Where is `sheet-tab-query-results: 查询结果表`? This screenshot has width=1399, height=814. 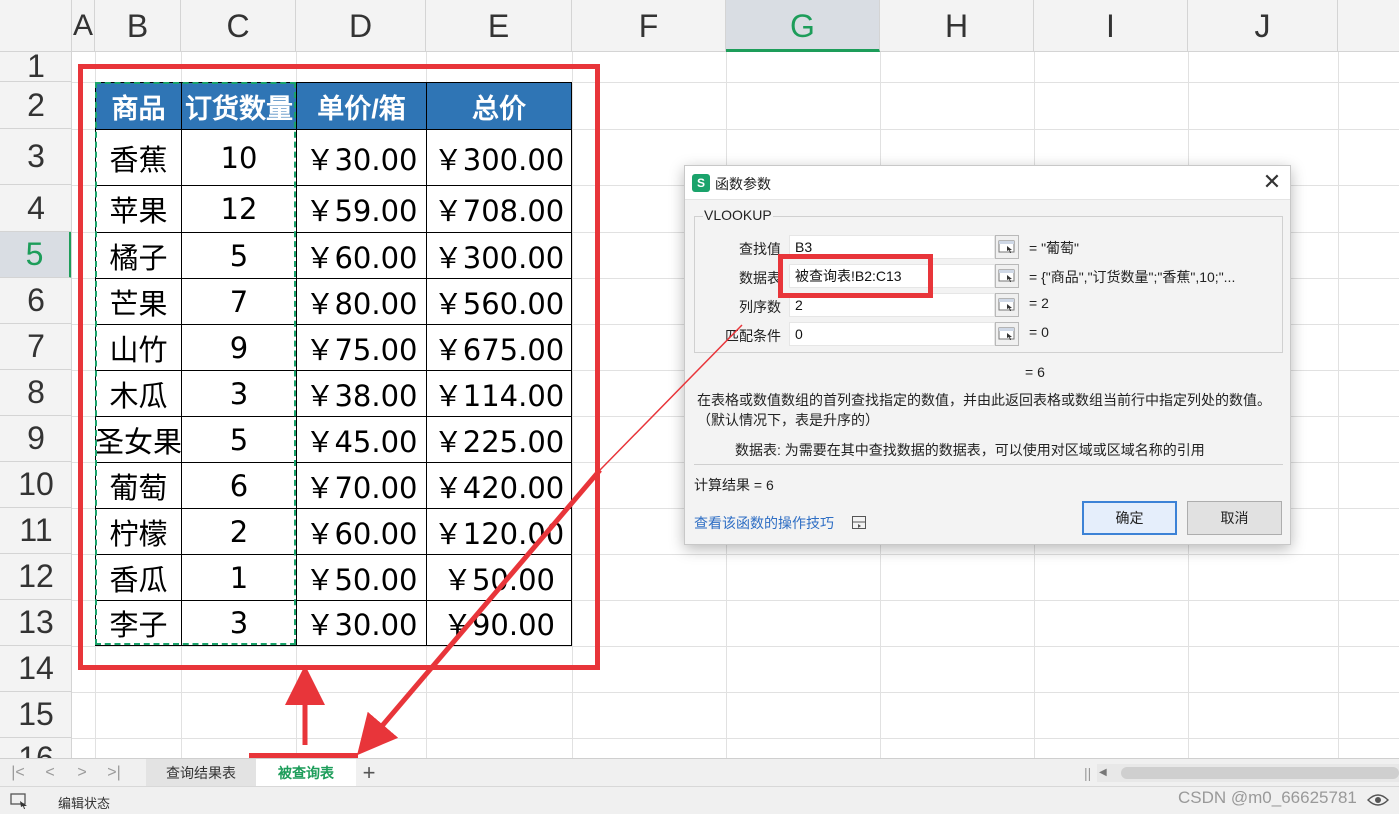
sheet-tab-query-results: 查询结果表 is located at coordinates (201, 773).